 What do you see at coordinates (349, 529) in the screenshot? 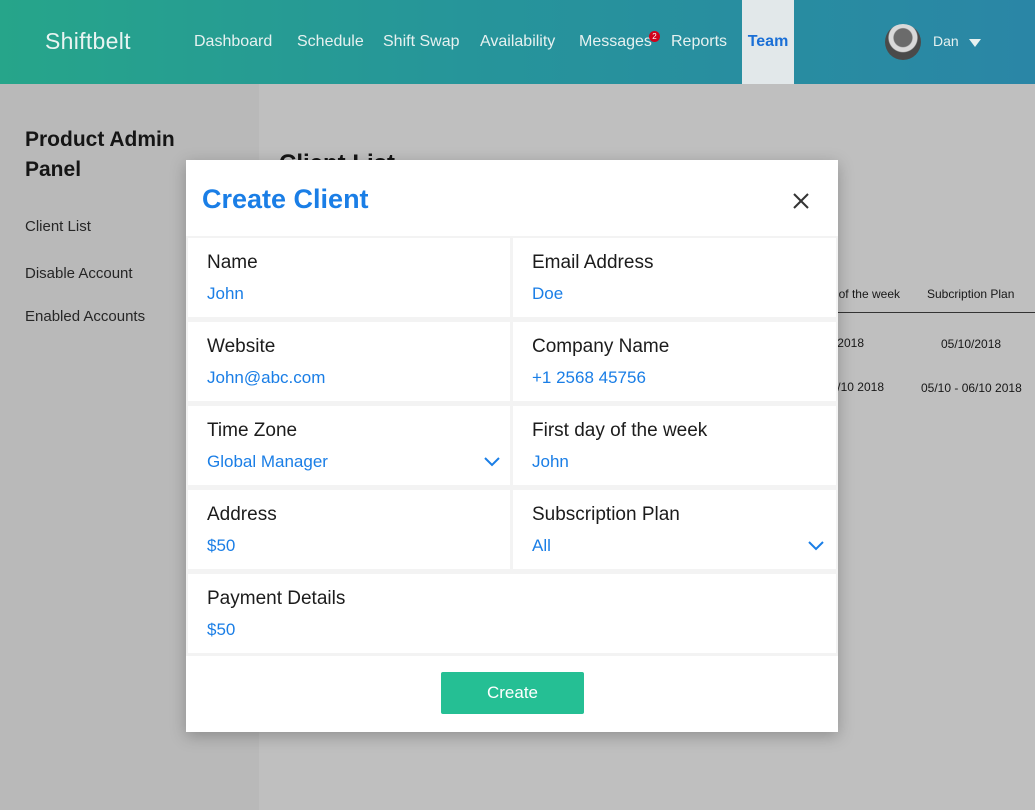
I see `address-field: Address` at bounding box center [349, 529].